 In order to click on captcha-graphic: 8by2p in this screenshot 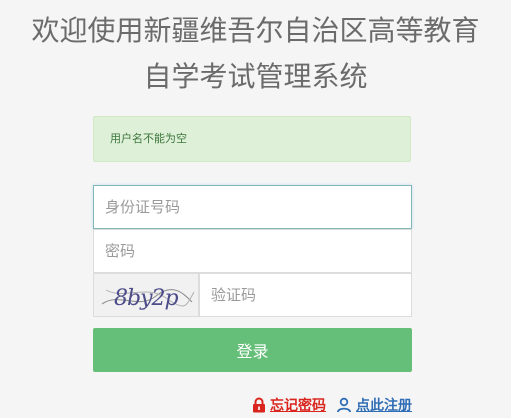, I will do `click(146, 295)`.